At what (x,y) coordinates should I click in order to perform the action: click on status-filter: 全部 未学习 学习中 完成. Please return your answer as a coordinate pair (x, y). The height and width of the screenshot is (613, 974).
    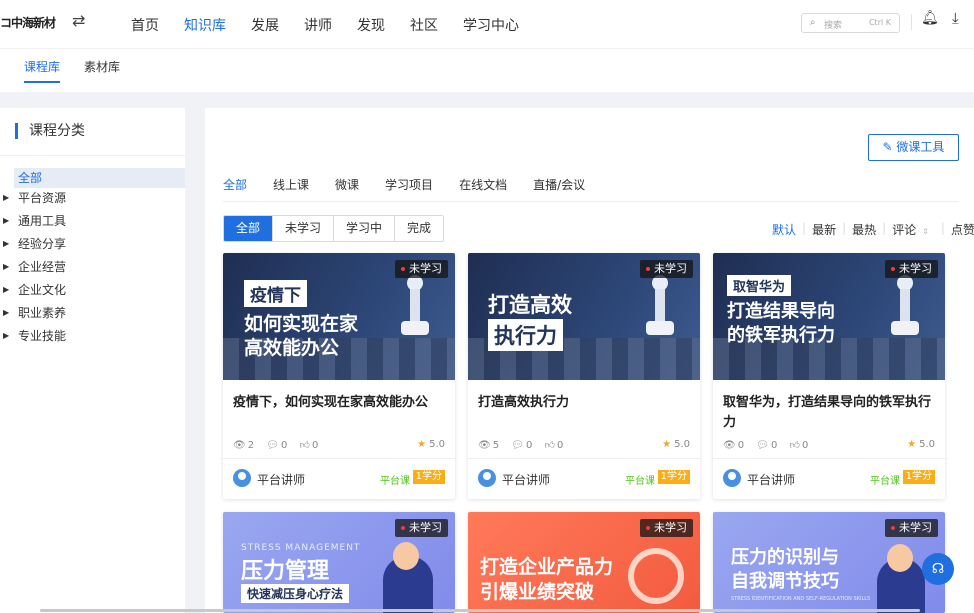
    Looking at the image, I should click on (334, 228).